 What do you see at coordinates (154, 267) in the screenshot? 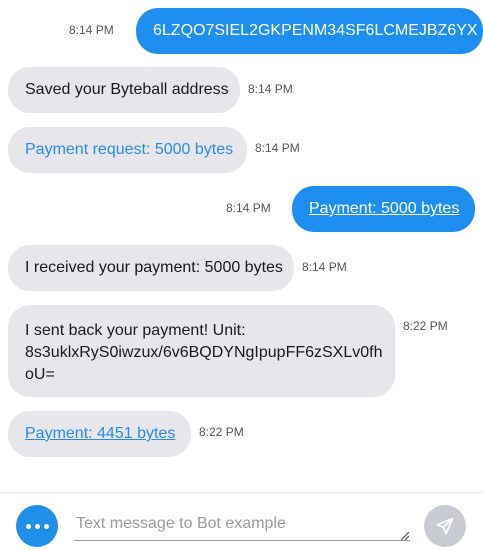
I see `message-text: I received your payment: 5000 bytes` at bounding box center [154, 267].